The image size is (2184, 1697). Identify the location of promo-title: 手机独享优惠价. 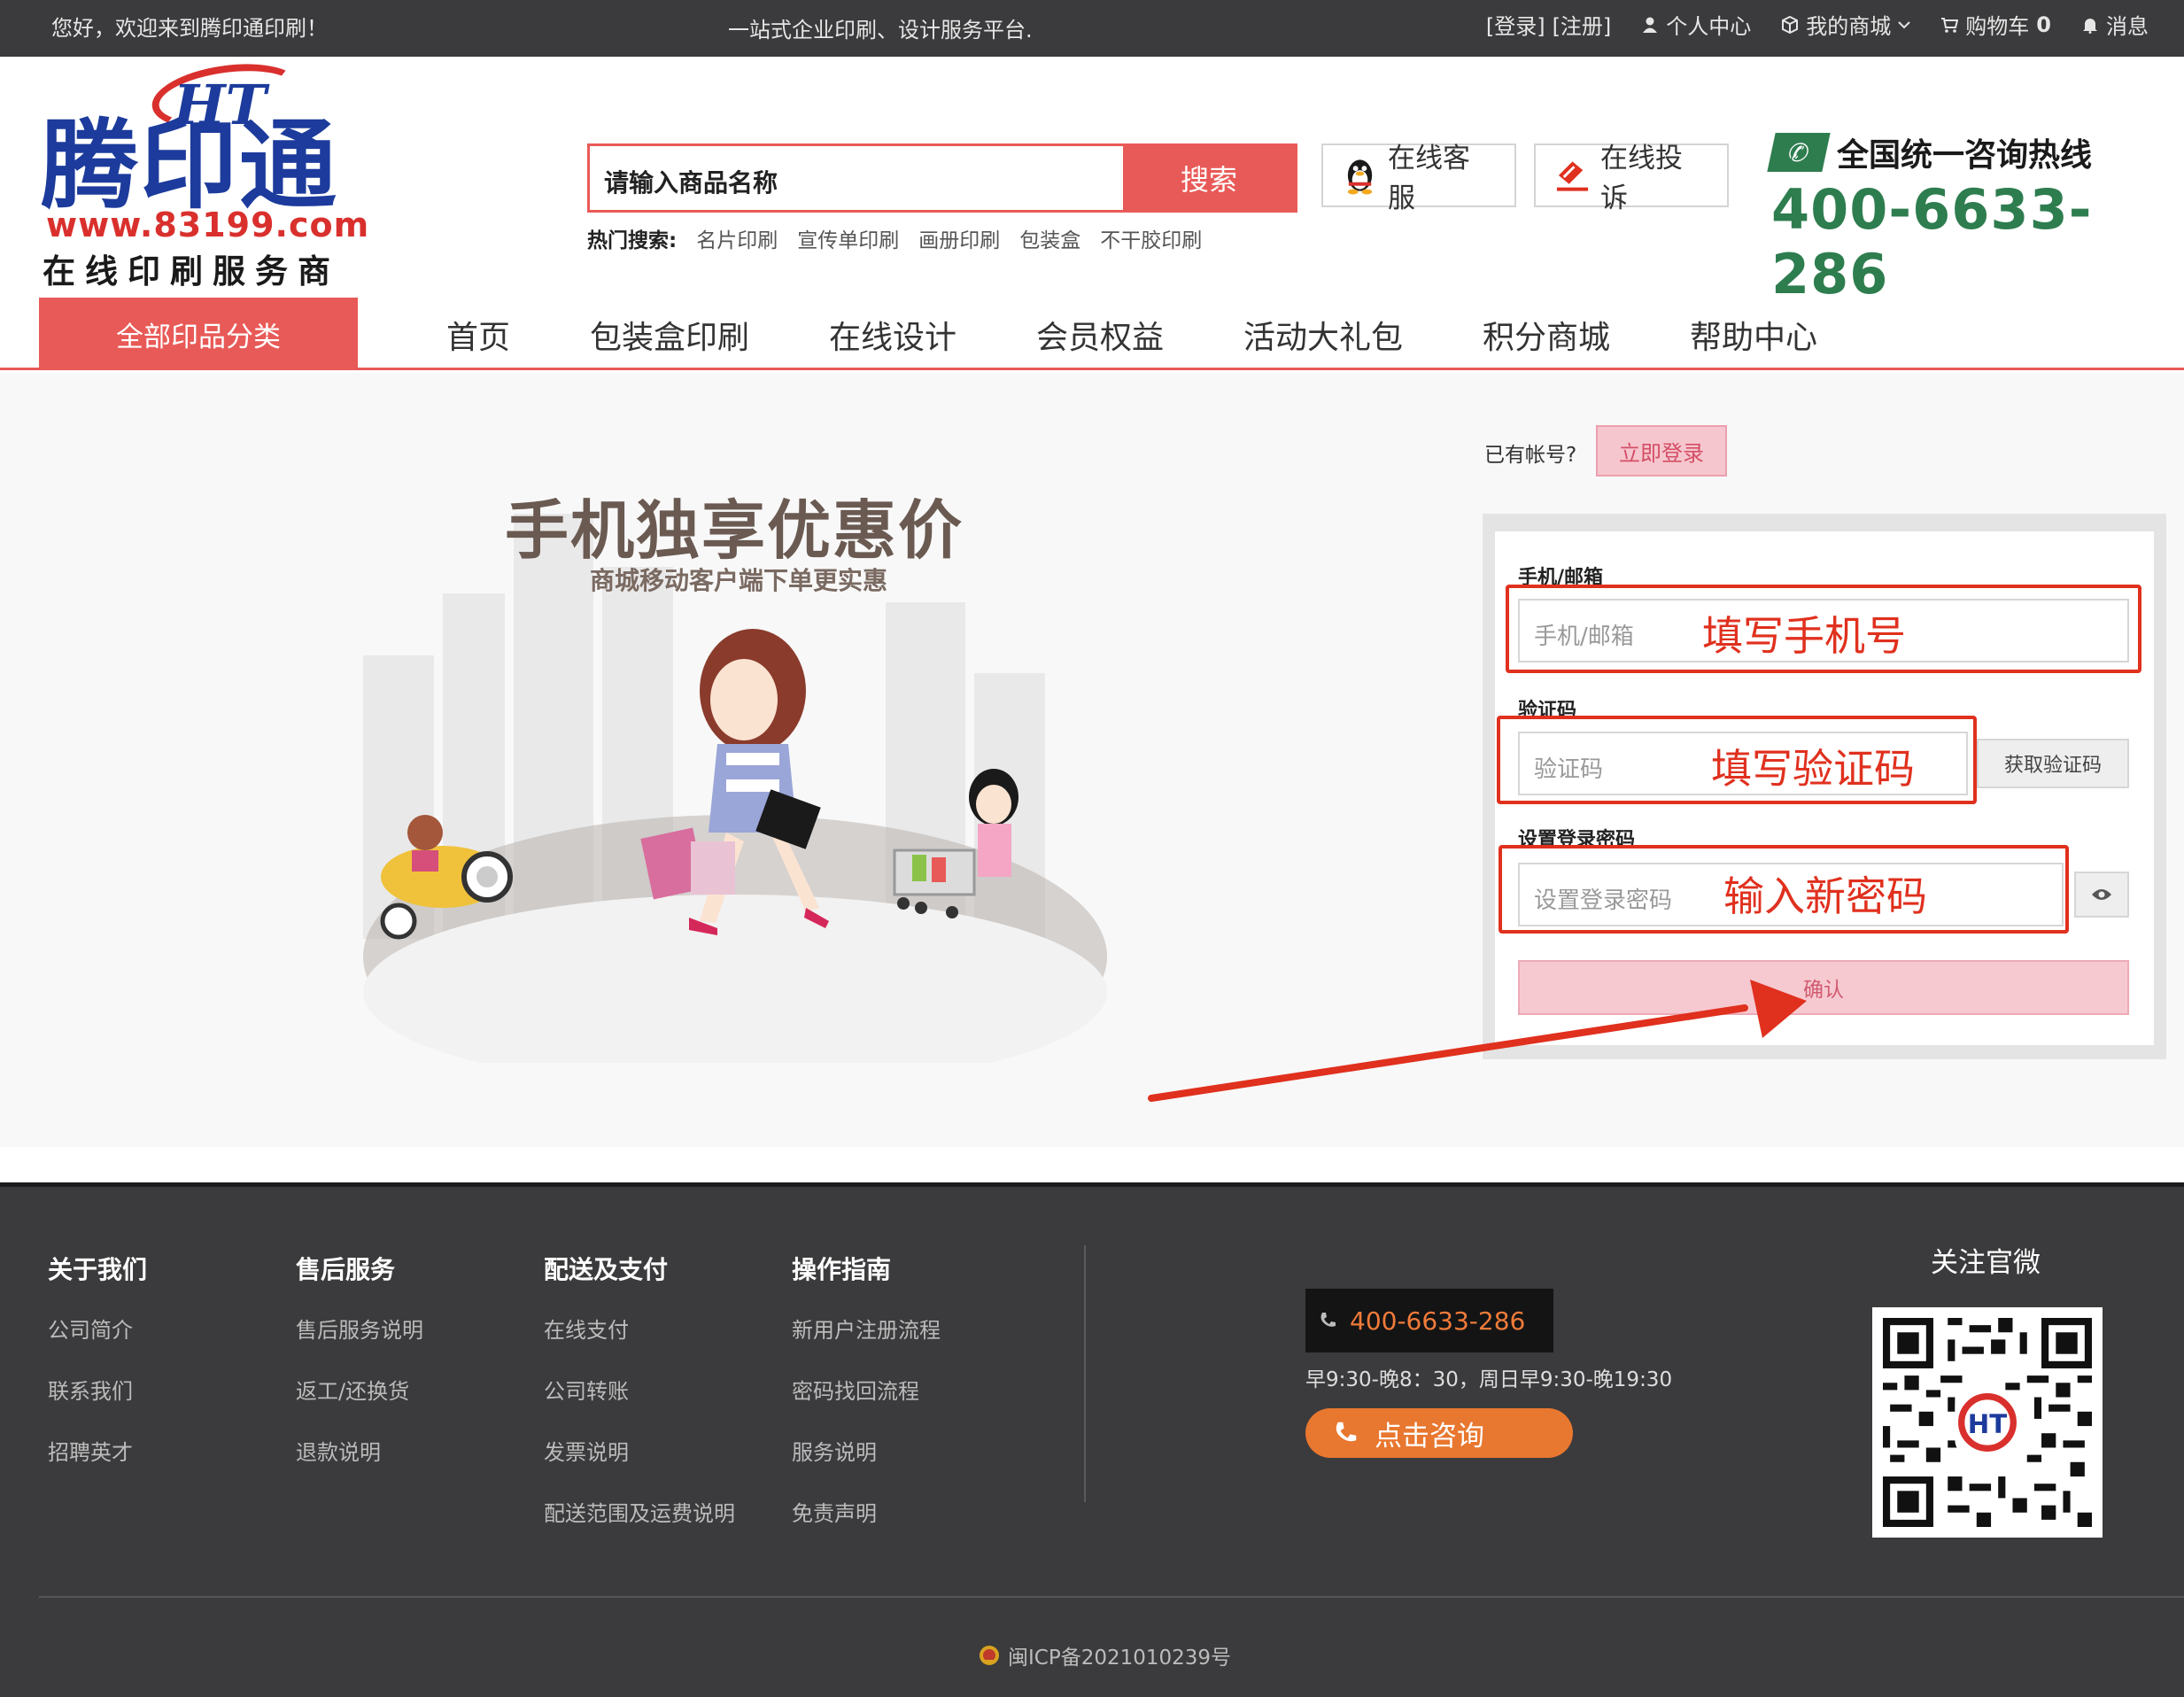
(734, 530).